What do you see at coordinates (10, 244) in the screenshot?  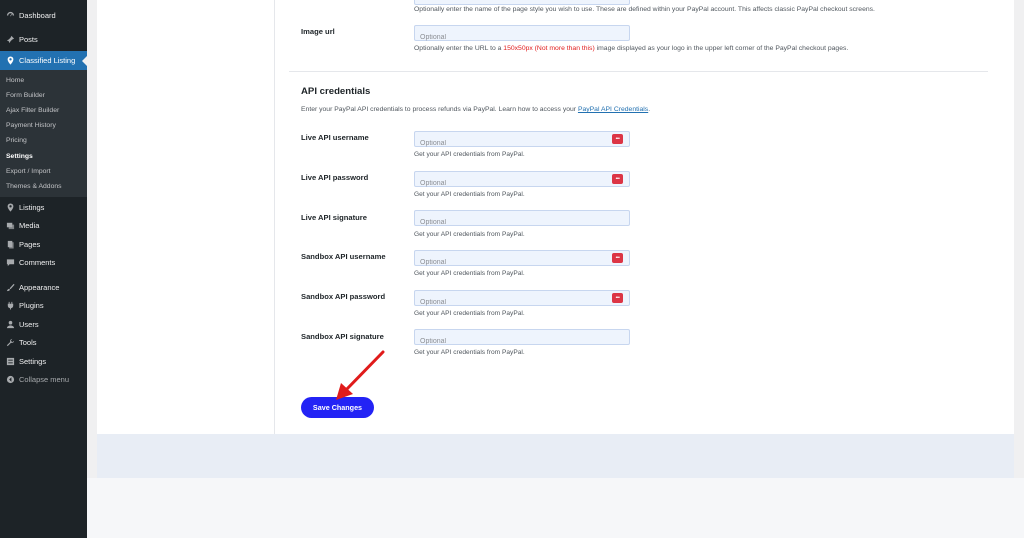 I see `pages-icon` at bounding box center [10, 244].